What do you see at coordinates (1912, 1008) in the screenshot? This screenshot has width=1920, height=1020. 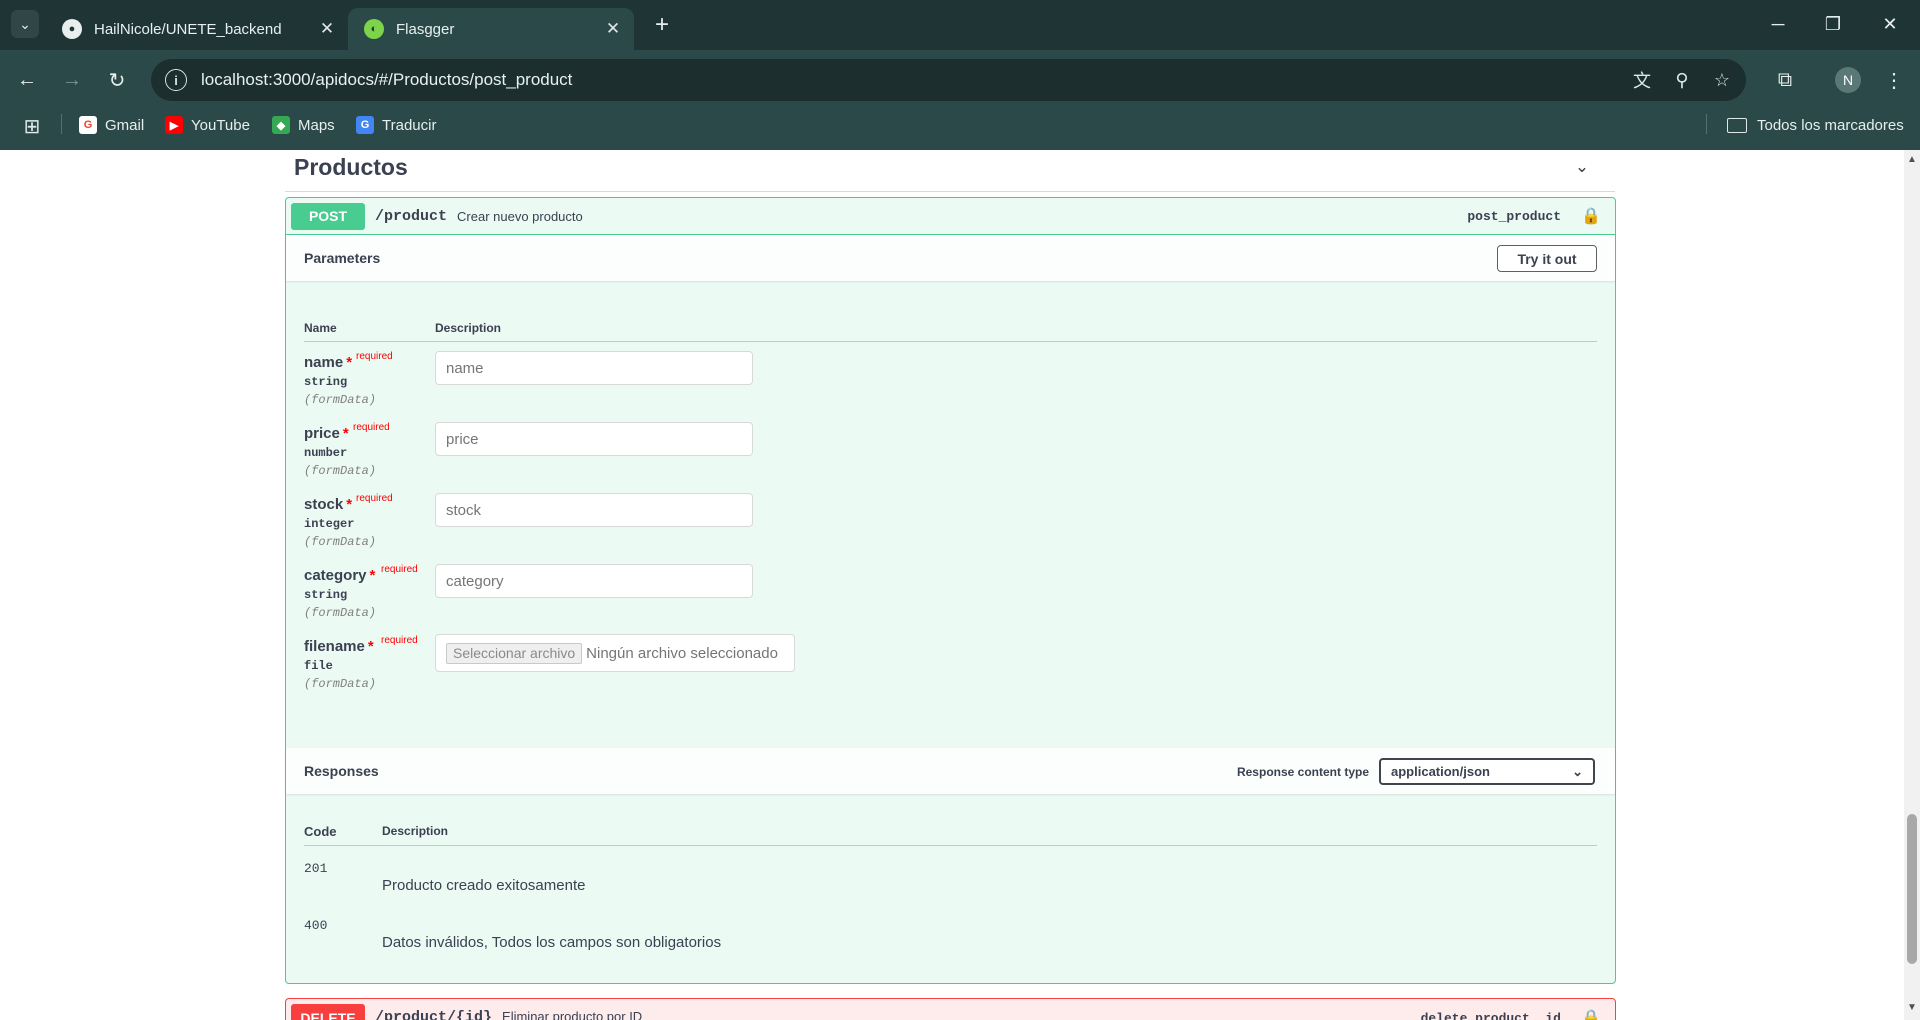 I see `scroll-down-arrow-icon: ▼` at bounding box center [1912, 1008].